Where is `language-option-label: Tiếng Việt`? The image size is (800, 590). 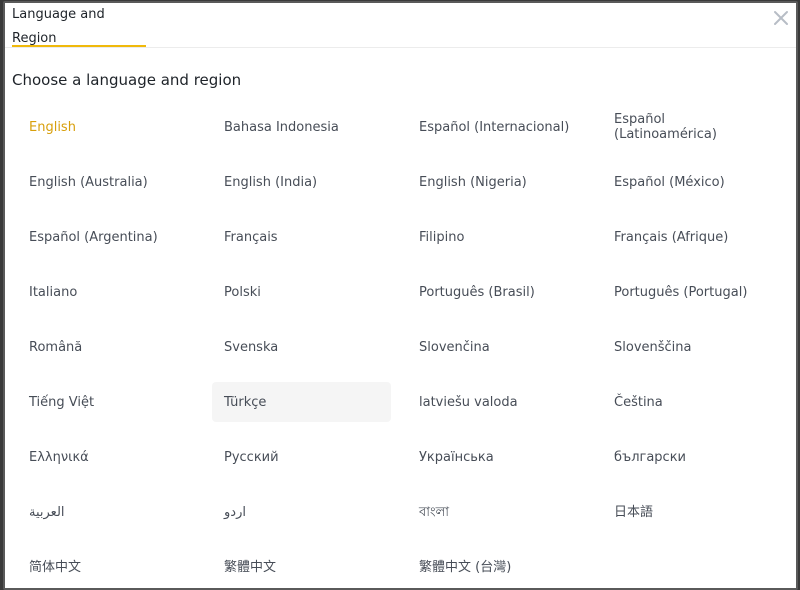 language-option-label: Tiếng Việt is located at coordinates (62, 402).